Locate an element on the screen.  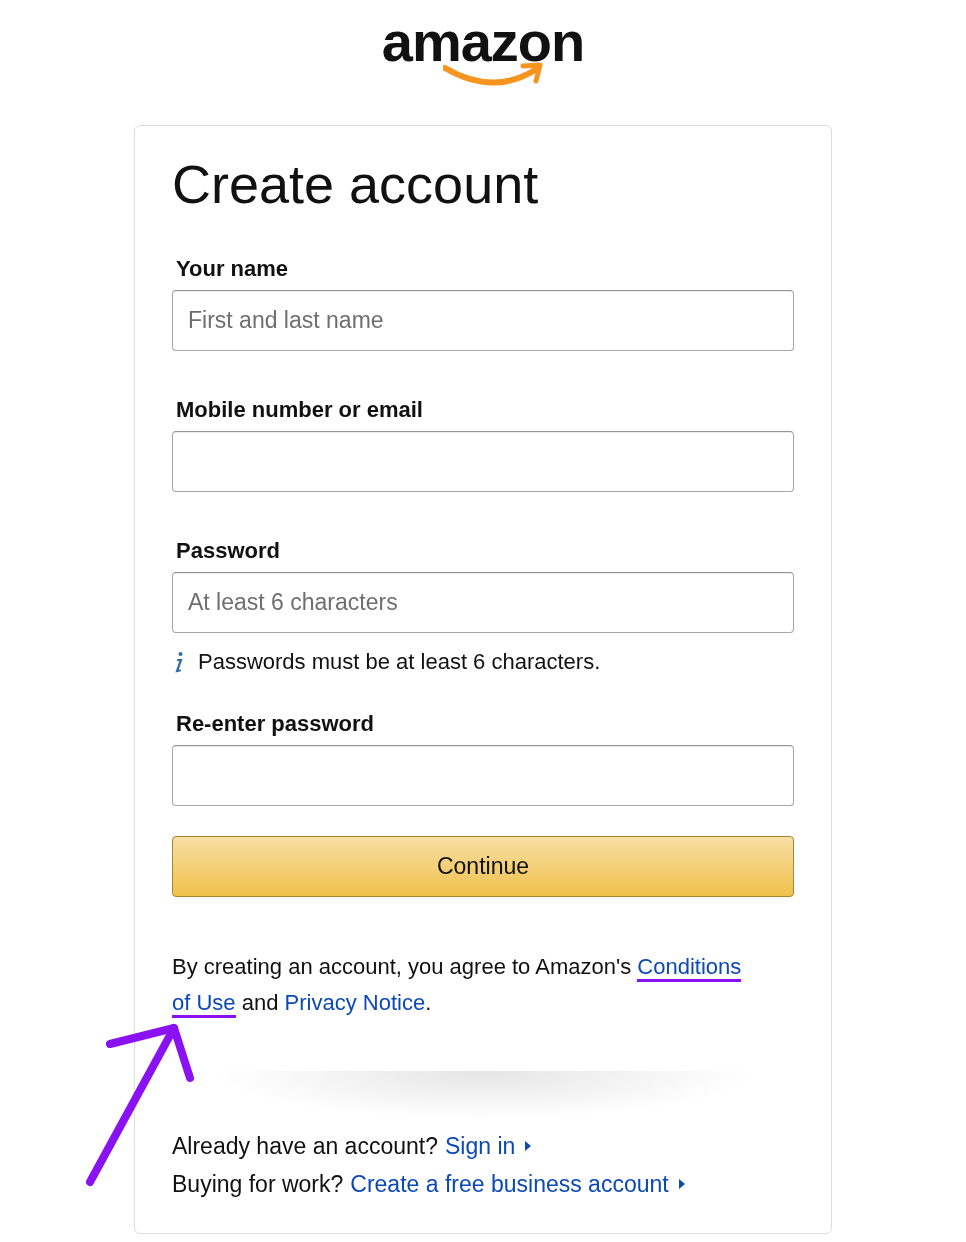
continue-button: Continue is located at coordinates (483, 866).